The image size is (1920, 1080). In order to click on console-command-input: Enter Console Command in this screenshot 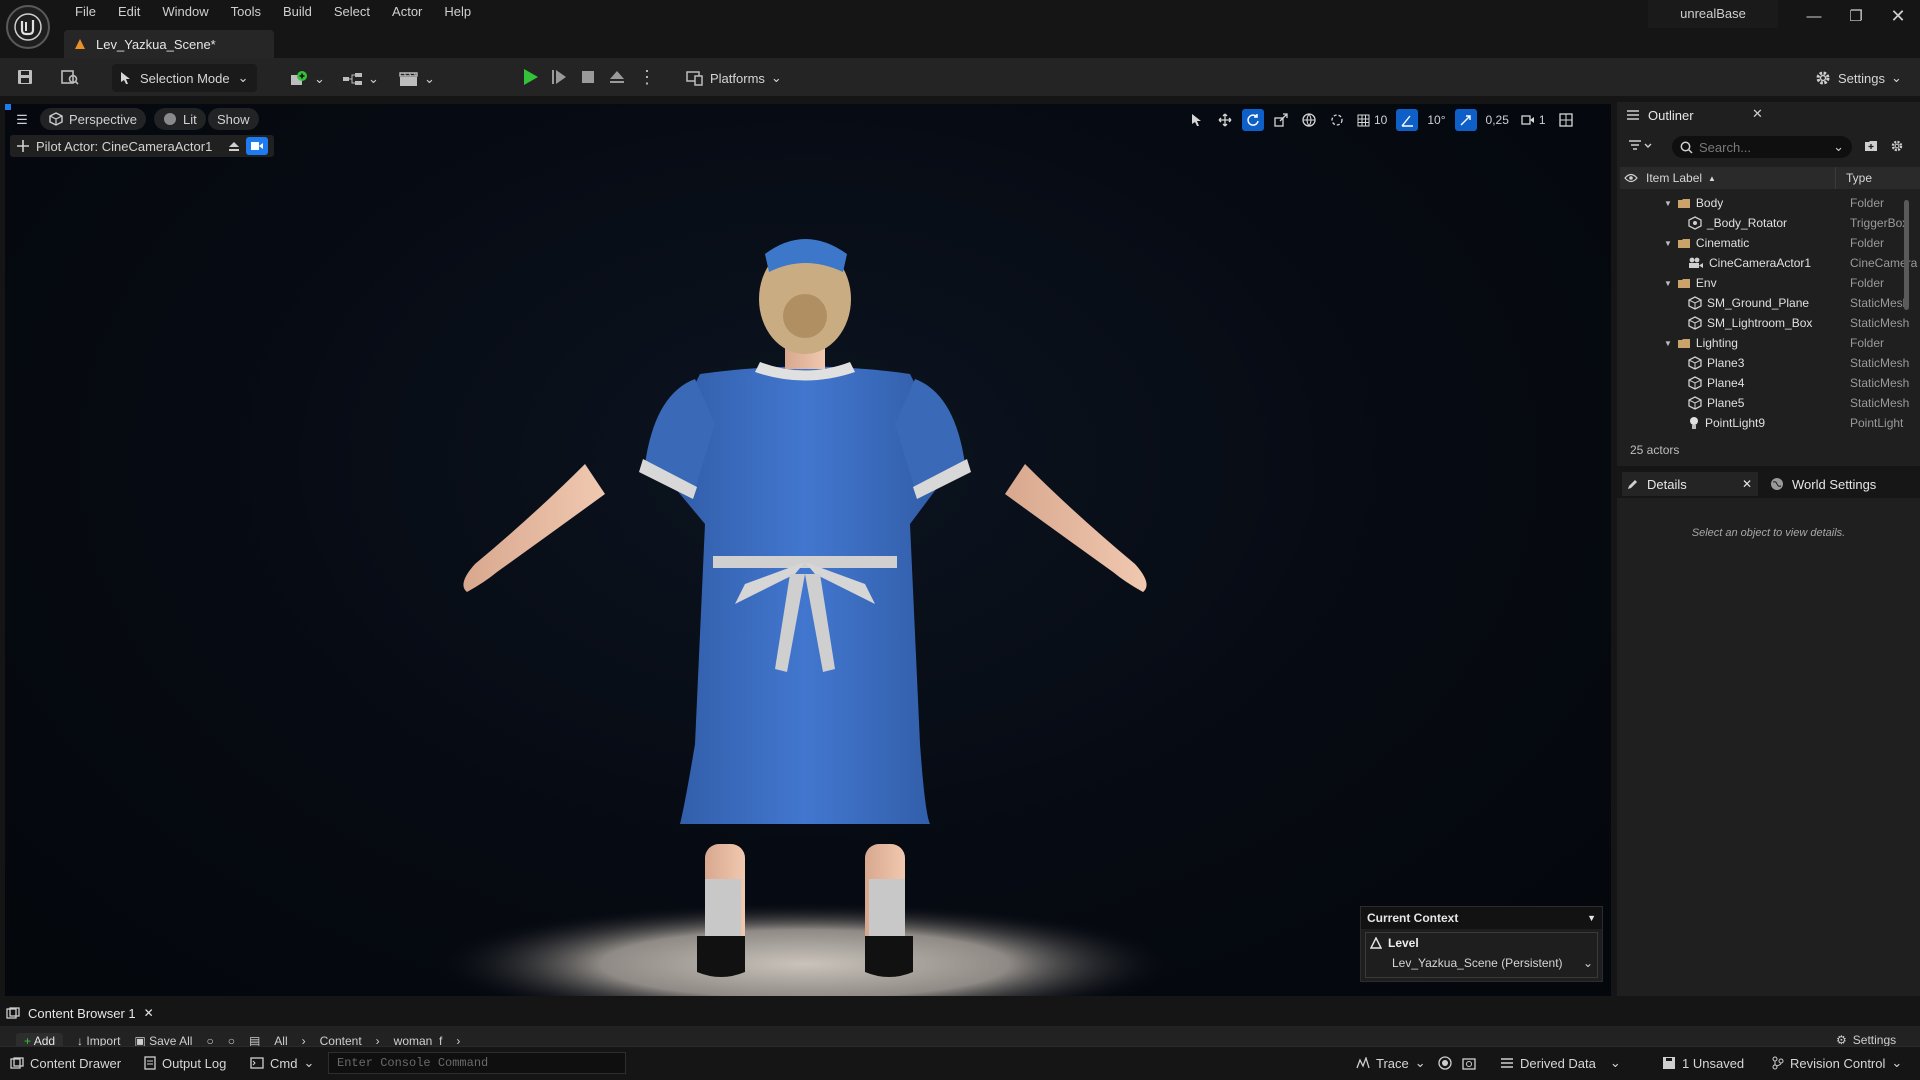, I will do `click(477, 1063)`.